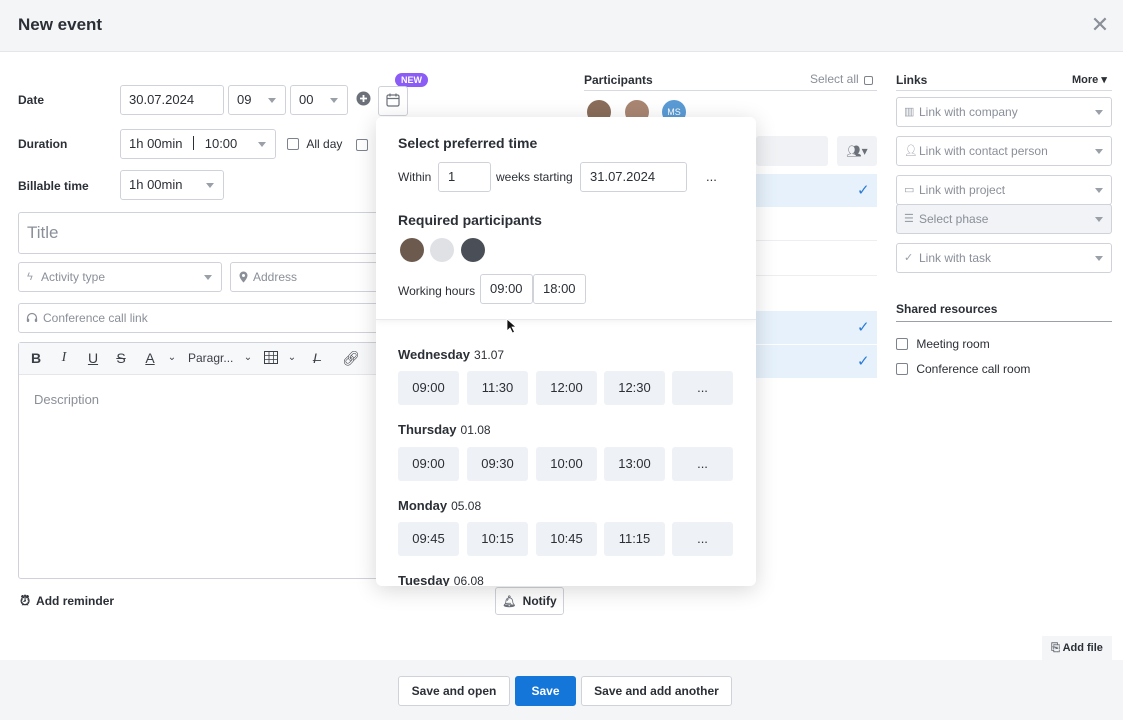 This screenshot has width=1123, height=720. What do you see at coordinates (1004, 151) in the screenshot?
I see `link-contact-select: 👤︎ Link with contact person` at bounding box center [1004, 151].